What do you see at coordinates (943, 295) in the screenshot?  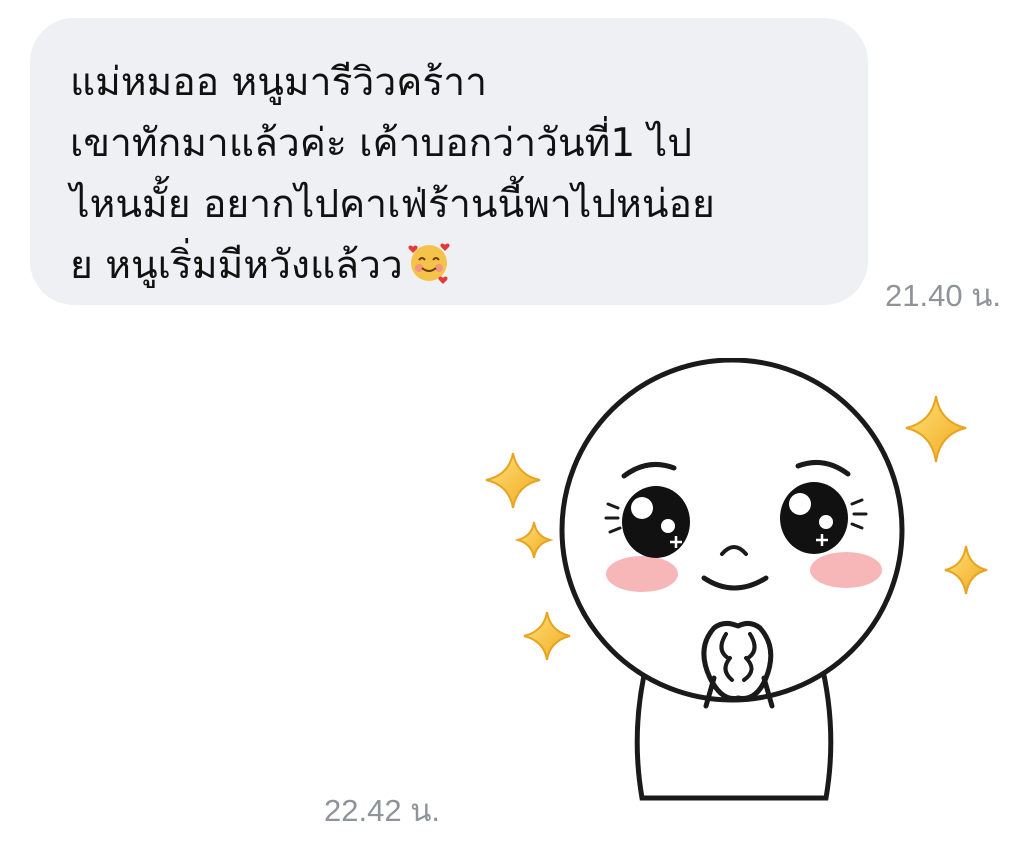 I see `message-time-1: 21.40 น.` at bounding box center [943, 295].